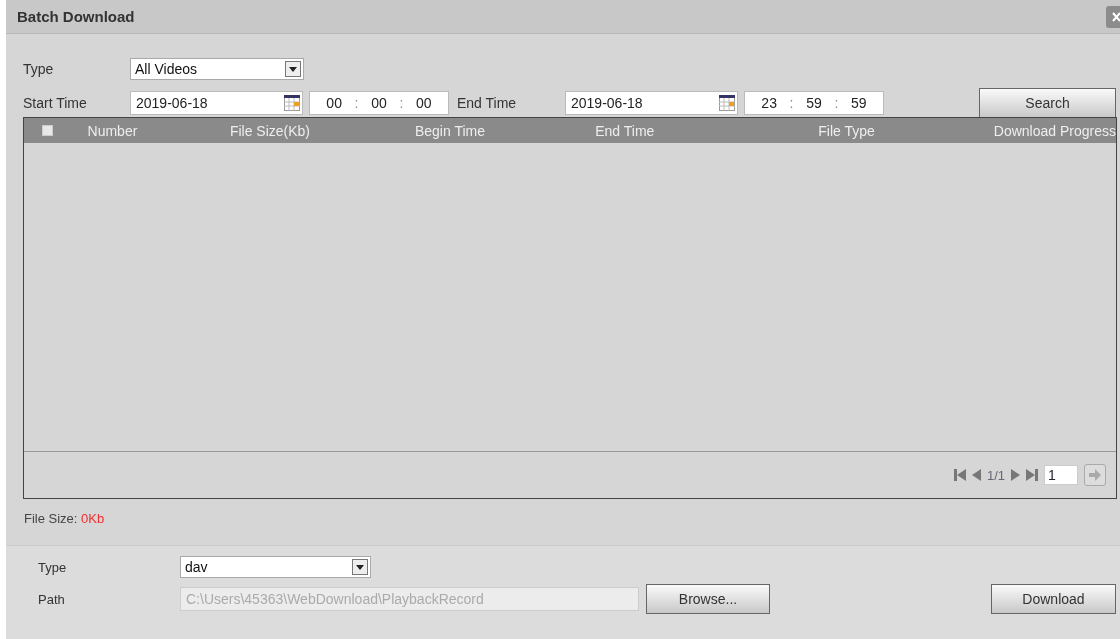 Image resolution: width=1120 pixels, height=639 pixels. I want to click on type-label: Type, so click(39, 69).